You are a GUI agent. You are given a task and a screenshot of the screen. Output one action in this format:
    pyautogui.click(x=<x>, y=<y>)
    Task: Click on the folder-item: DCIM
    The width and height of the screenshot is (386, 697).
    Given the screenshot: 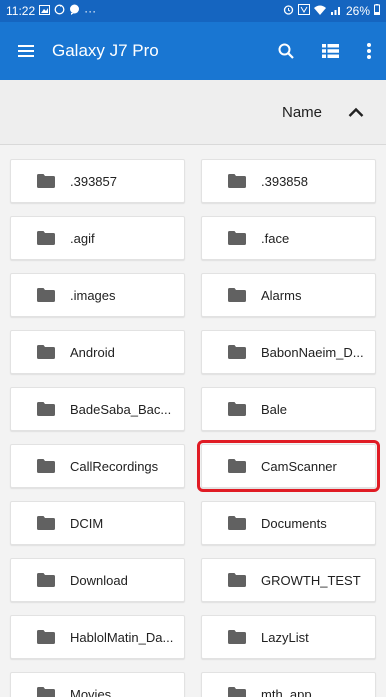 What is the action you would take?
    pyautogui.click(x=97, y=523)
    